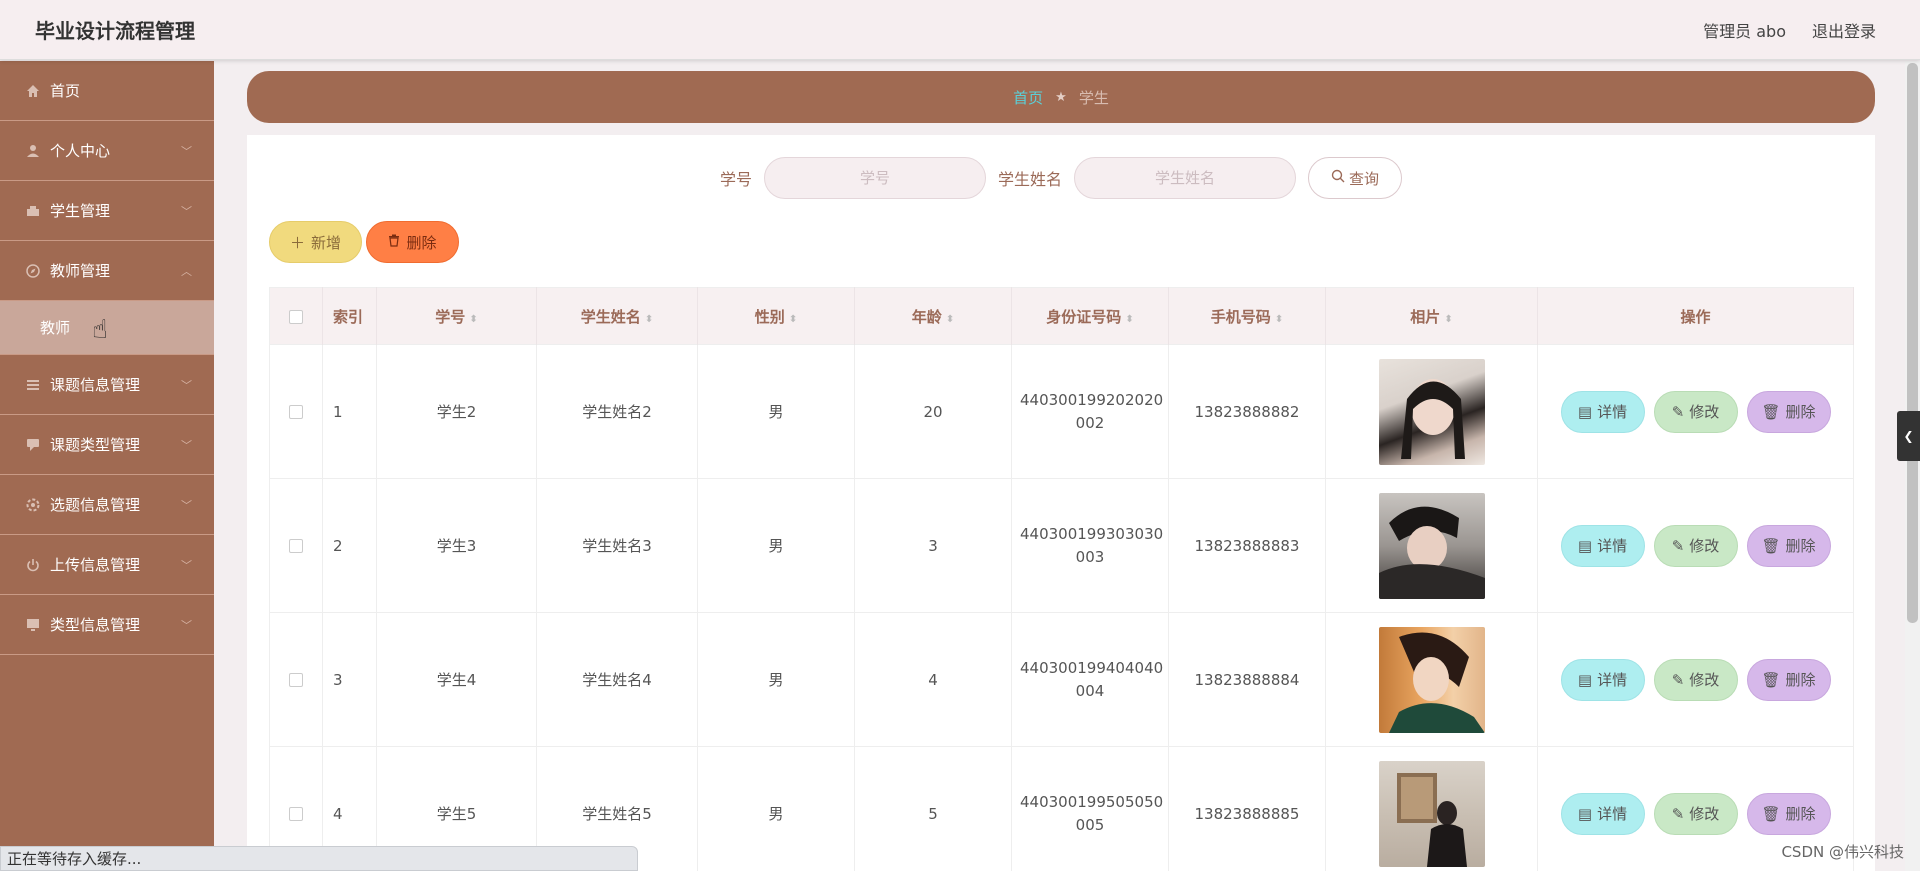  I want to click on age-cell: 5, so click(933, 808).